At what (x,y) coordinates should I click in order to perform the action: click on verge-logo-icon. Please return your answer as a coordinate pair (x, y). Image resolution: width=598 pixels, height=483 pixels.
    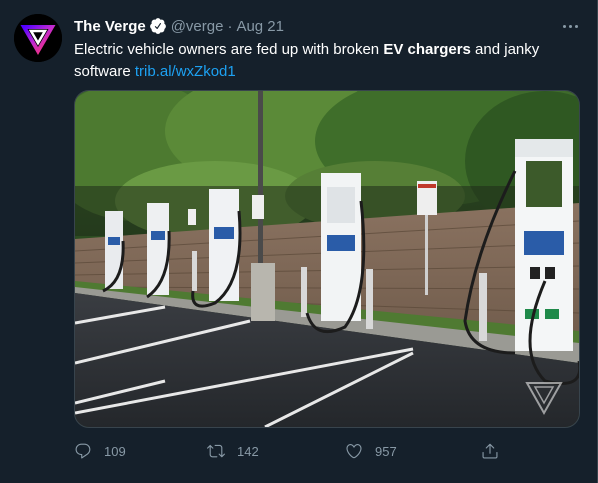
    Looking at the image, I should click on (38, 38).